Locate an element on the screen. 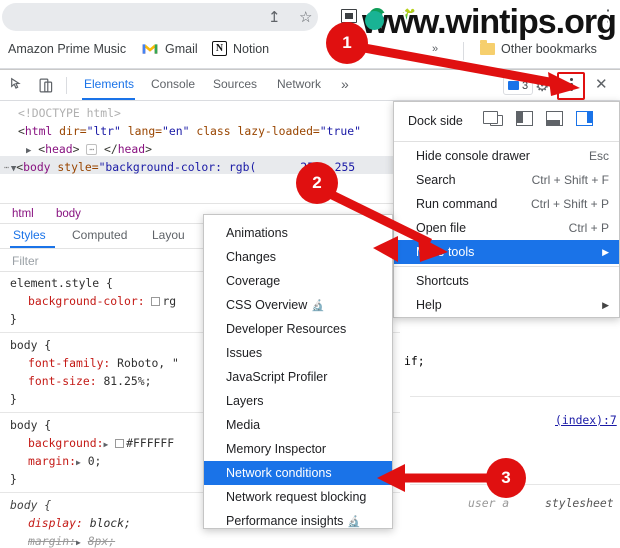  declaration-font-family: font-family: Roboto, " is located at coordinates (94, 363).